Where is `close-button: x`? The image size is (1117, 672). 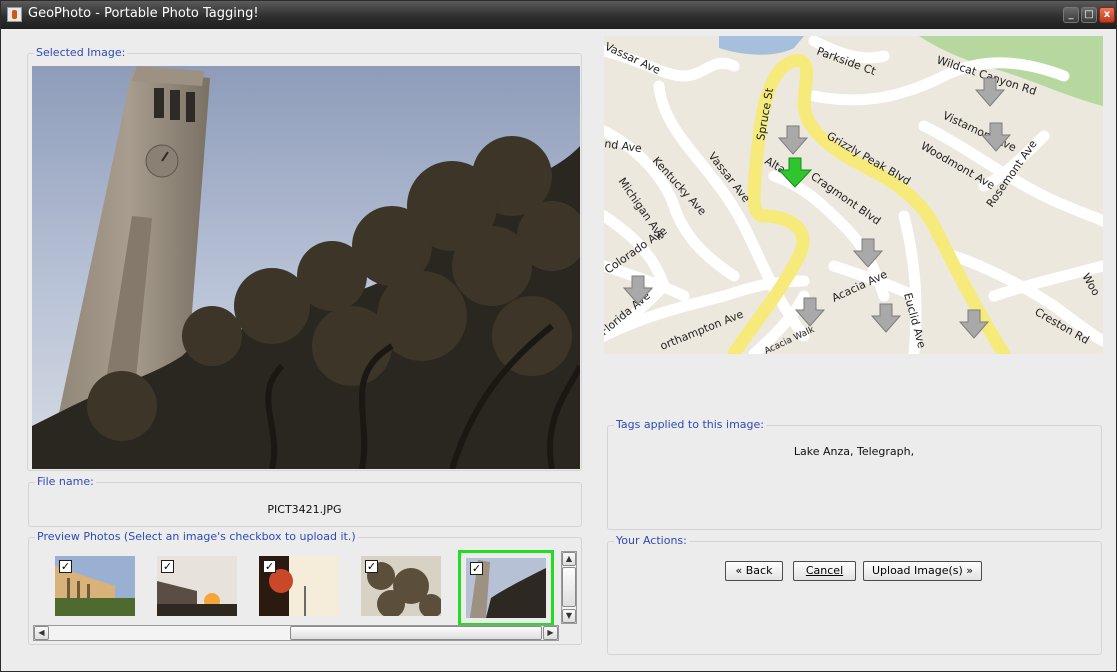 close-button: x is located at coordinates (1107, 15).